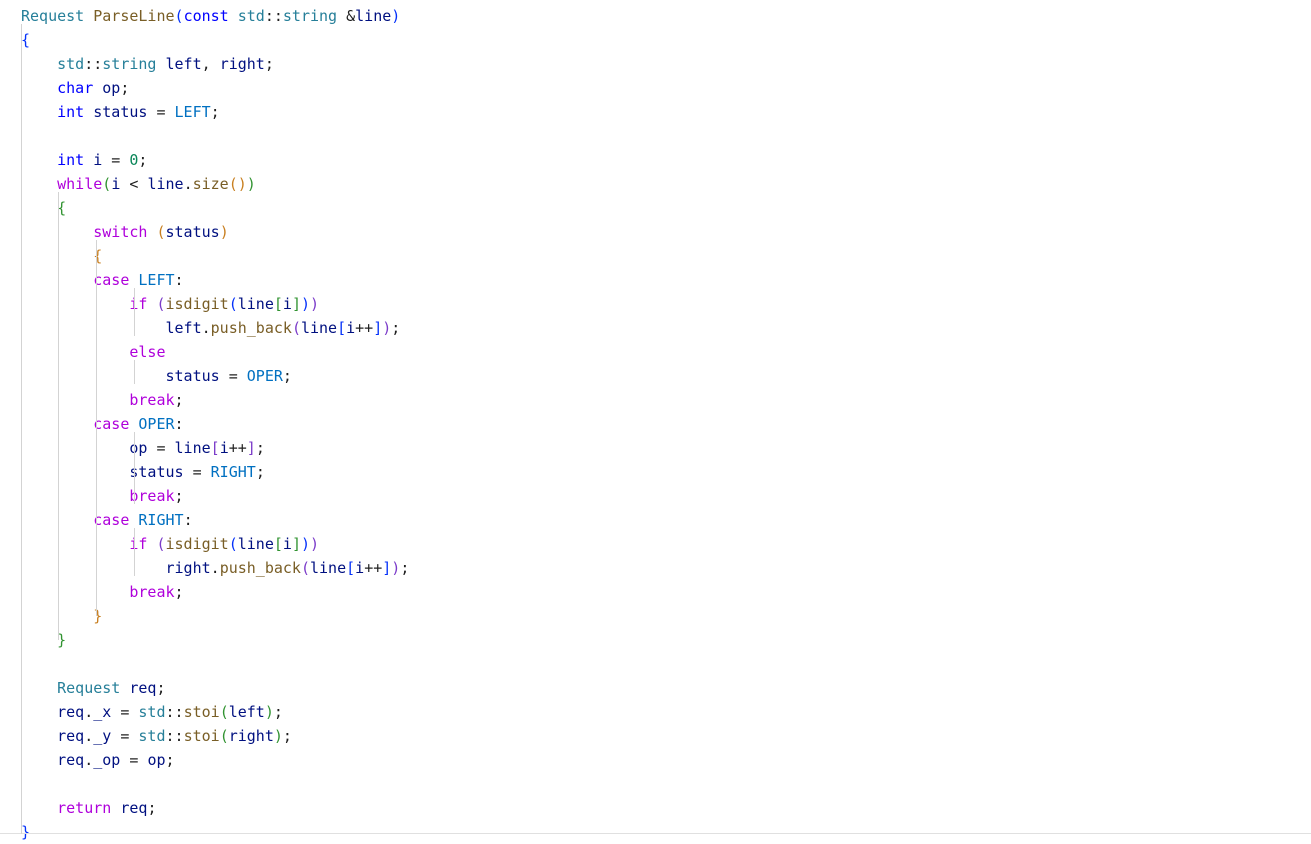  I want to click on code-line: status = RIGHT;, so click(655, 472).